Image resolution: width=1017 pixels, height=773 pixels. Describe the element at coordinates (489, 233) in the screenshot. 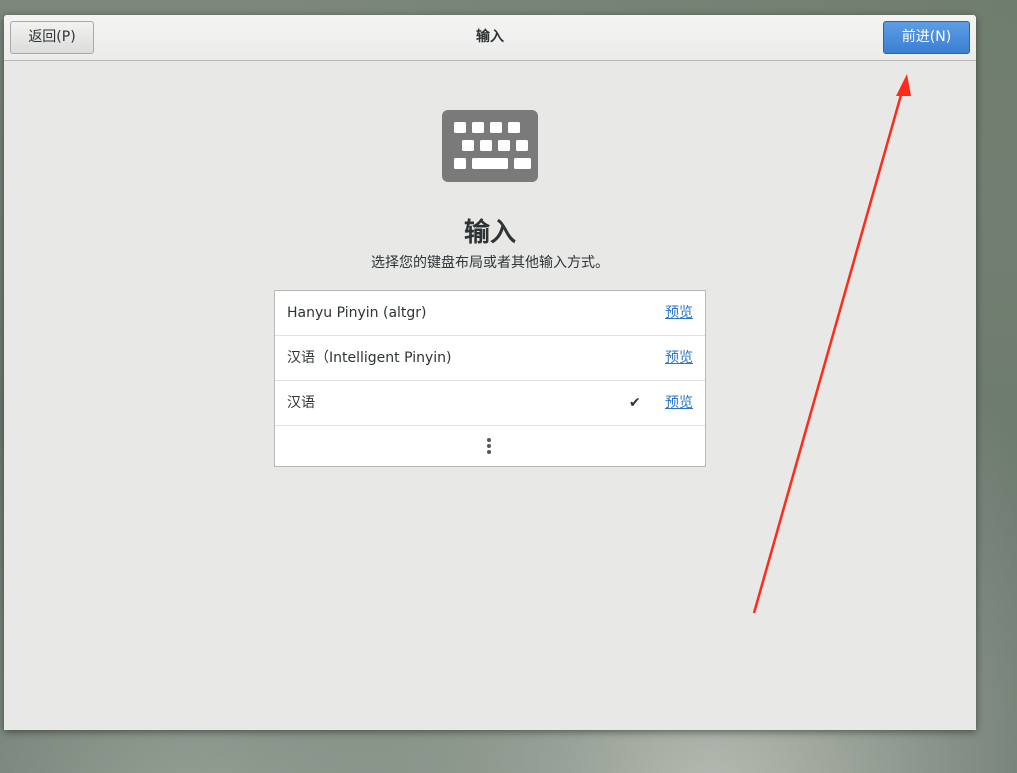

I see `page-title: 输入` at that location.